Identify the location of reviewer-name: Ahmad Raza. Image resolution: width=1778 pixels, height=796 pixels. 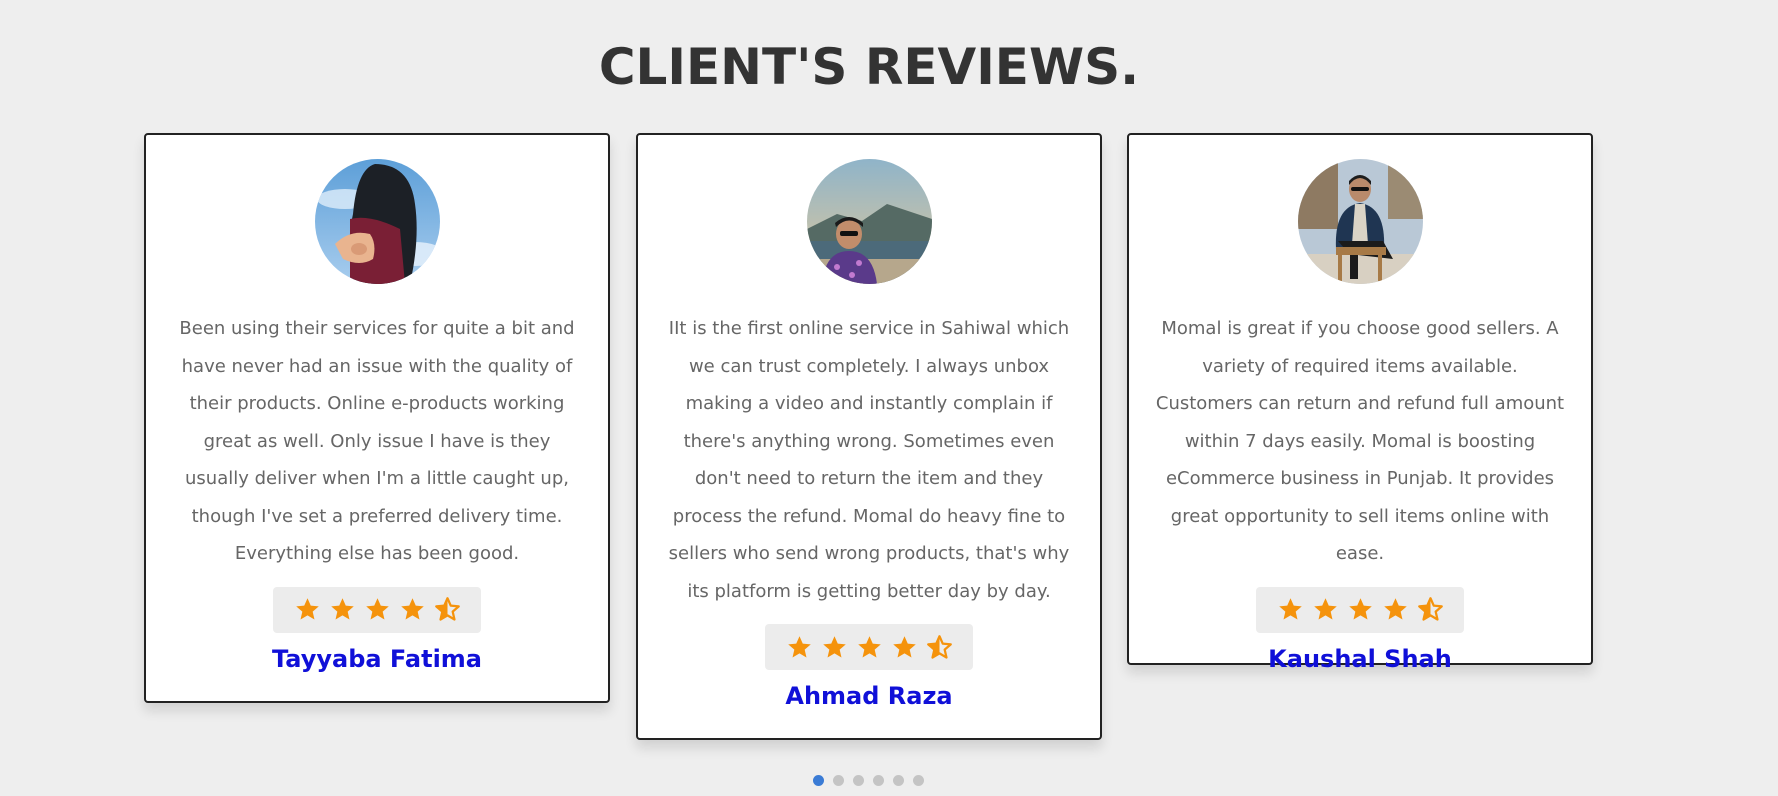
(869, 696).